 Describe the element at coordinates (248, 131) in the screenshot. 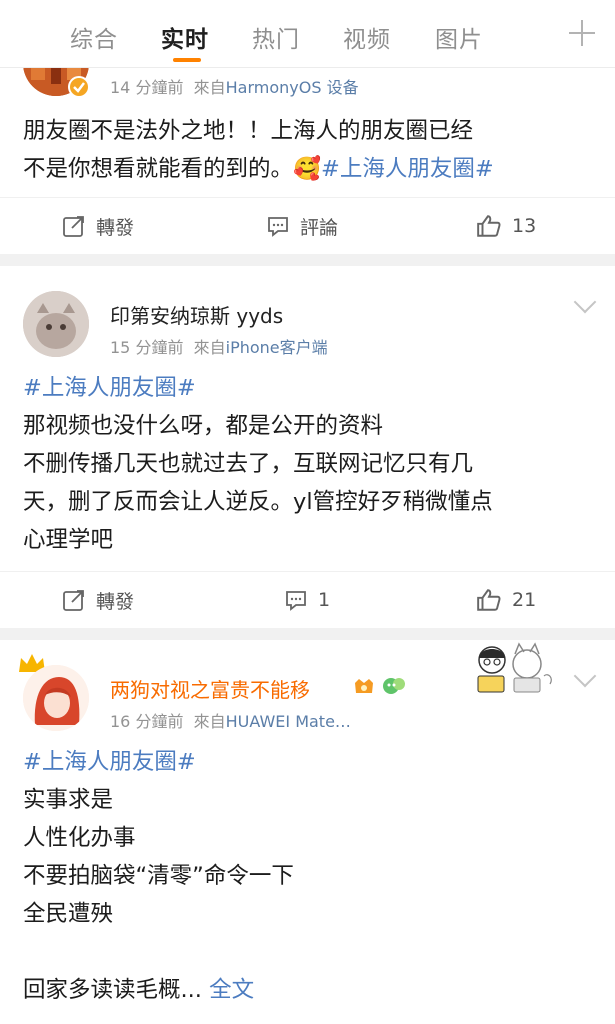

I see `post-text-line: 朋友圈不是法外之地！！上海人的朋友圈已经` at that location.